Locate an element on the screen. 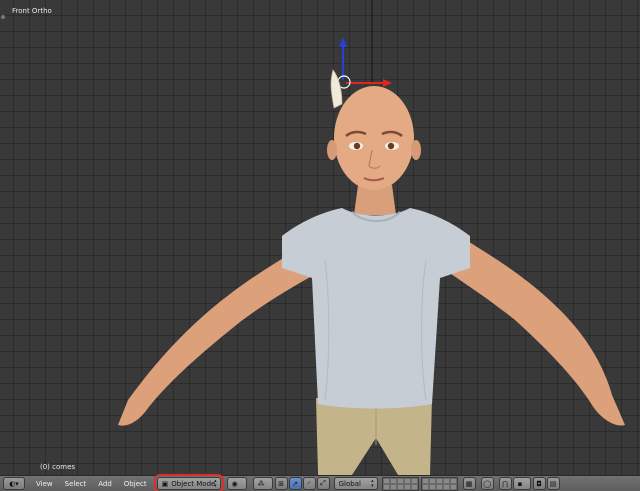 The height and width of the screenshot is (491, 640). manipulator-toggle: ⊞ is located at coordinates (281, 483).